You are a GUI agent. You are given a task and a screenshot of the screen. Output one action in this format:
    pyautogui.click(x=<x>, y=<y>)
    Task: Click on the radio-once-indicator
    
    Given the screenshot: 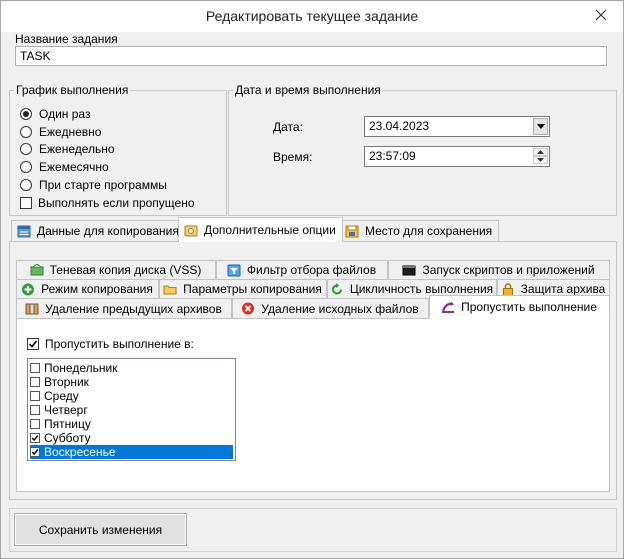 What is the action you would take?
    pyautogui.click(x=26, y=114)
    